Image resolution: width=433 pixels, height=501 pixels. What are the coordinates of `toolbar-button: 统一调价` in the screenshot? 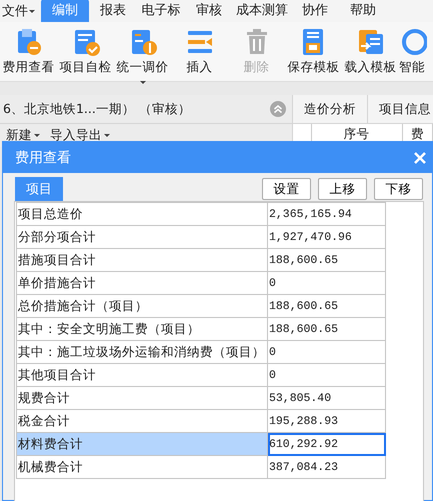 It's located at (142, 52).